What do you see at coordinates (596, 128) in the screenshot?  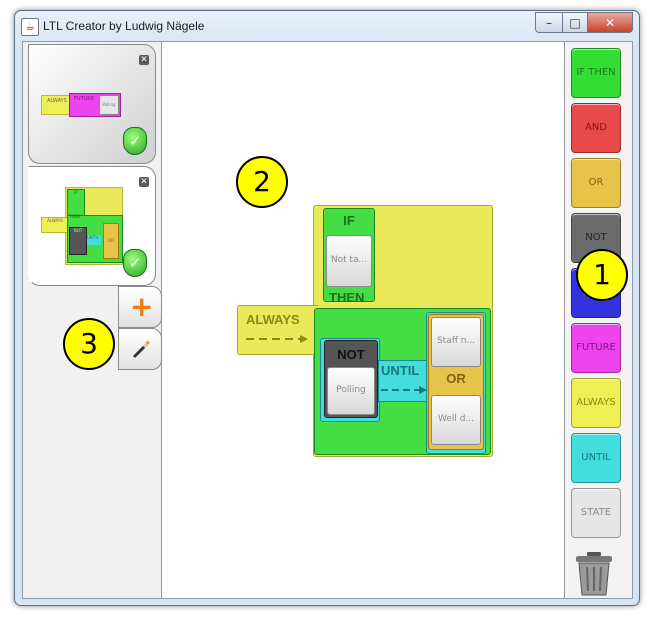 I see `palette-and: AND` at bounding box center [596, 128].